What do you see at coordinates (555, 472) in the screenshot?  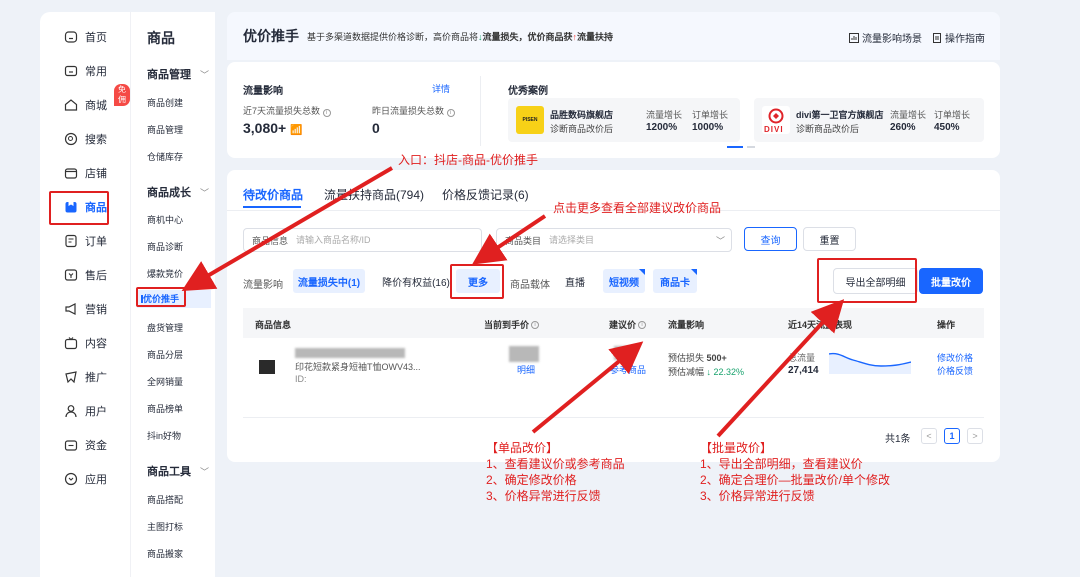 I see `annotation-single: 【单品改价】 1、查看建议价或参考商品 2、确定修改价格 3、价格异常进行反馈` at bounding box center [555, 472].